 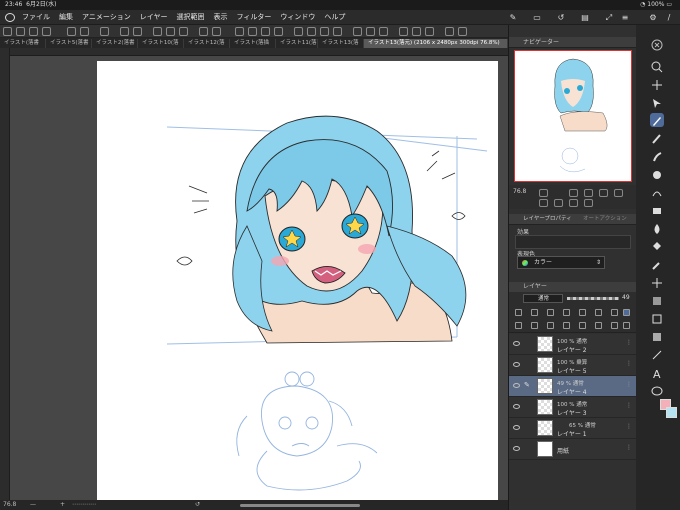 What do you see at coordinates (671, 412) in the screenshot?
I see `sub-color-swatch` at bounding box center [671, 412].